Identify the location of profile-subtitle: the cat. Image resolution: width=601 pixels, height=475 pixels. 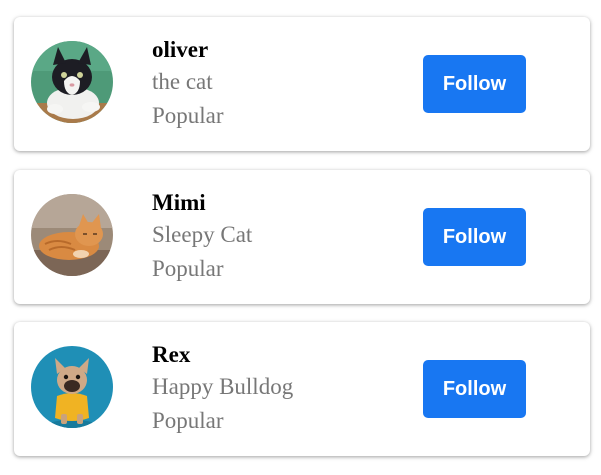
(182, 81).